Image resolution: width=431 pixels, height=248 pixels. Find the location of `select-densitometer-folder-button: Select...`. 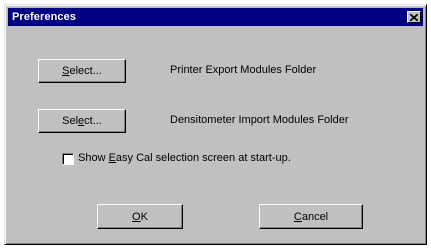

select-densitometer-folder-button: Select... is located at coordinates (82, 121).